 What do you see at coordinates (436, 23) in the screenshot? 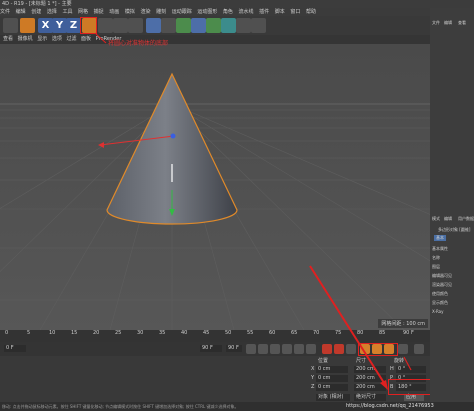
I see `right-tab-file: 文件` at bounding box center [436, 23].